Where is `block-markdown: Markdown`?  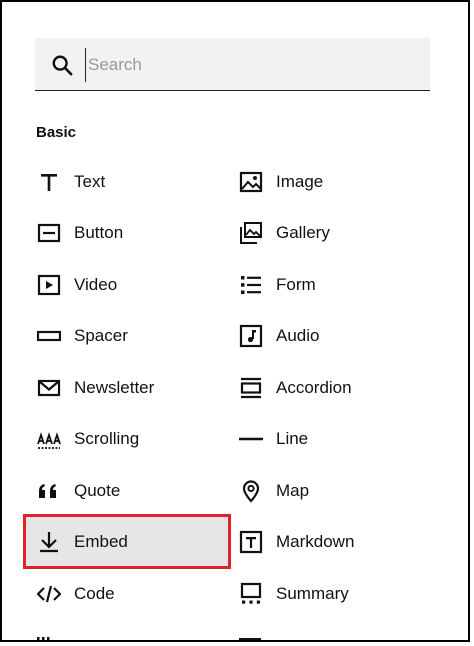 block-markdown: Markdown is located at coordinates (333, 542).